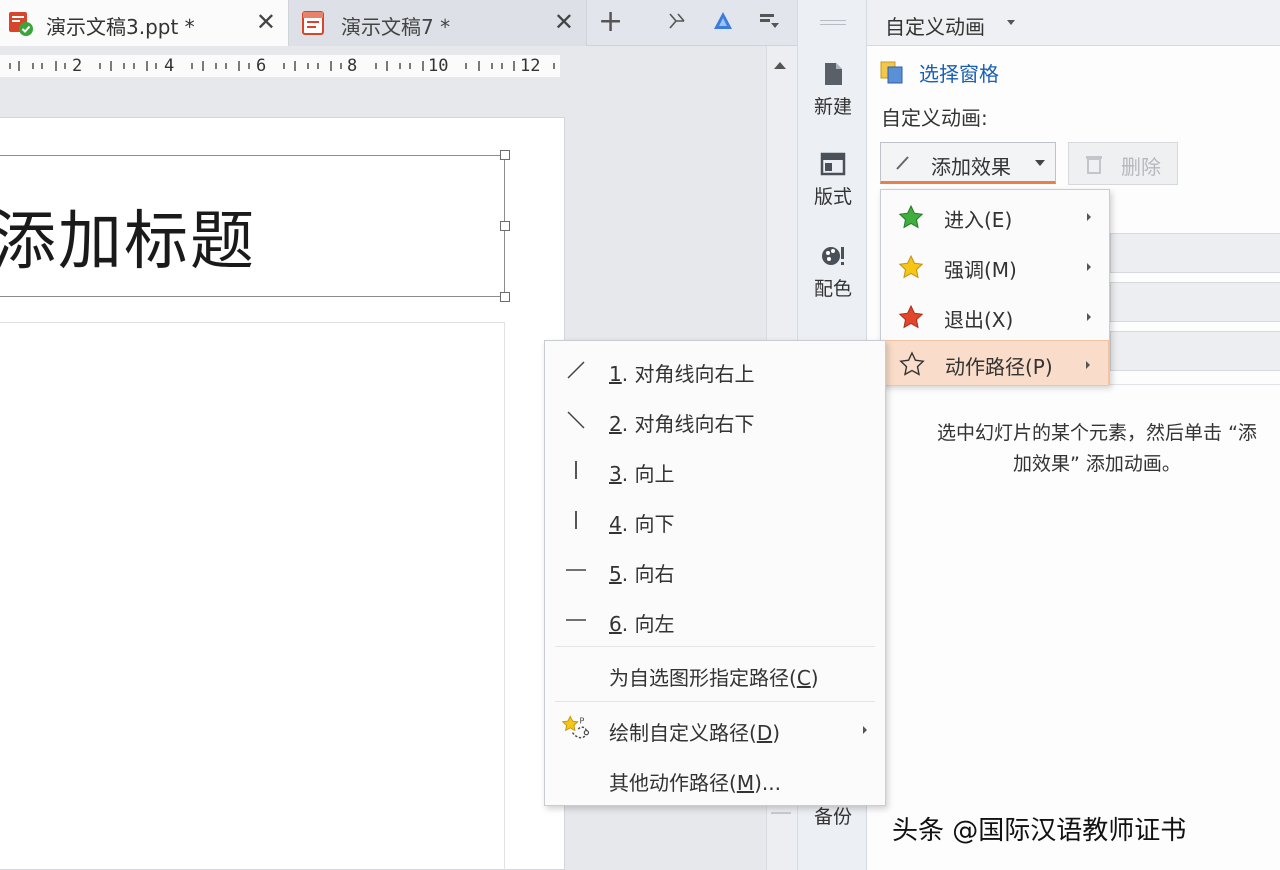 This screenshot has height=870, width=1280. What do you see at coordinates (169, 66) in the screenshot?
I see `ruler-label: 4` at bounding box center [169, 66].